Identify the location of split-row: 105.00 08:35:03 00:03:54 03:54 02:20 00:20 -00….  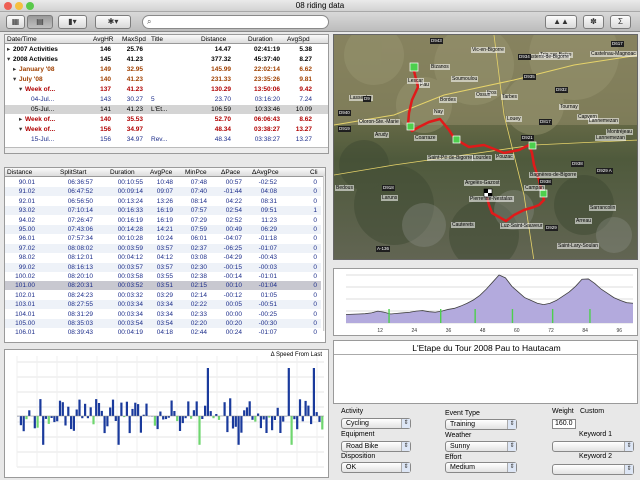
(163, 323).